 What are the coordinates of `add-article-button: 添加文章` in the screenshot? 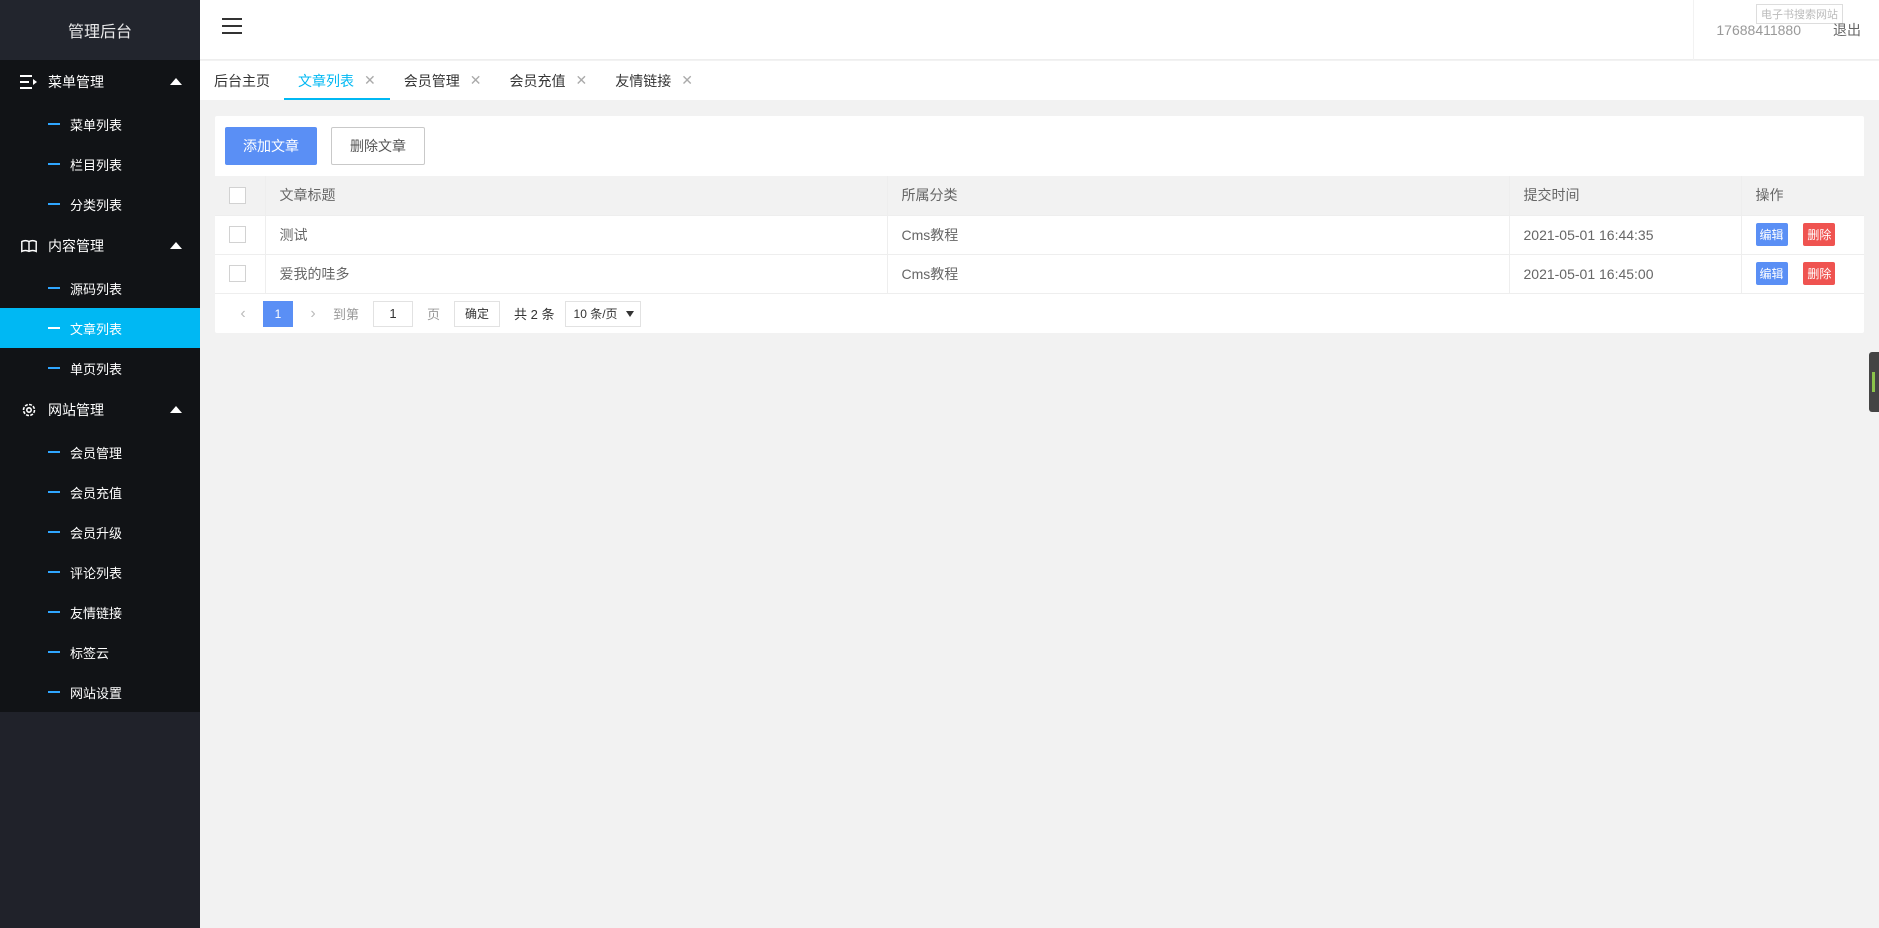 It's located at (271, 146).